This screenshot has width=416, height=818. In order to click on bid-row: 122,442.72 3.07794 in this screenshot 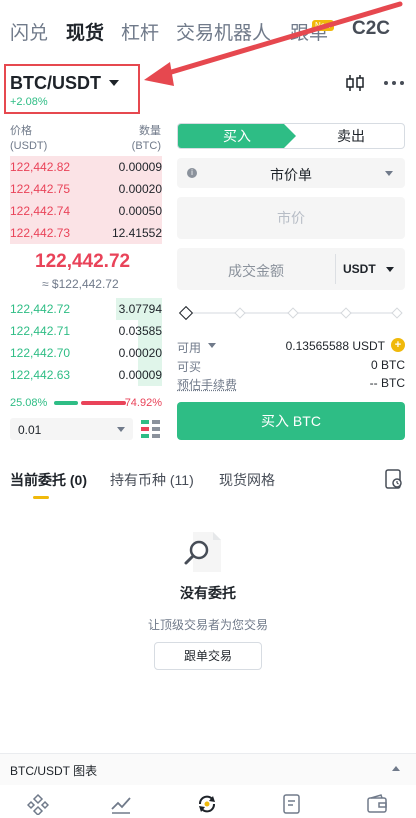, I will do `click(86, 309)`.